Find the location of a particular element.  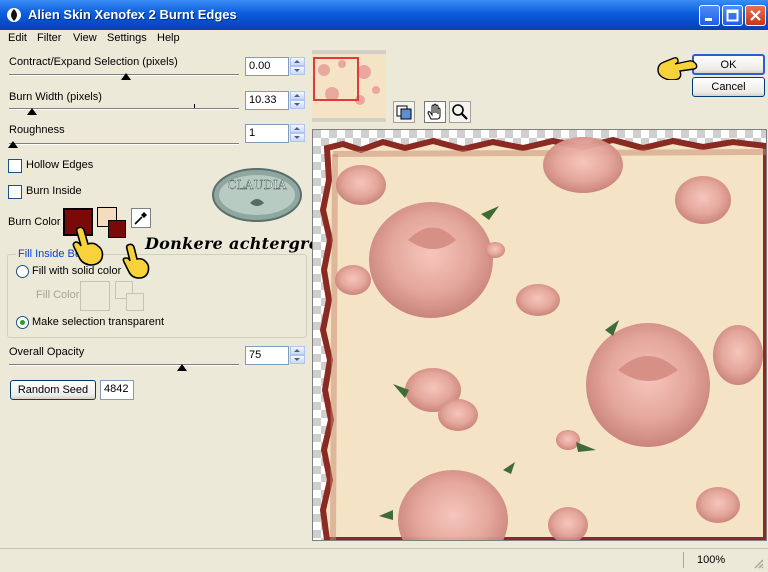

burn-width-spinner is located at coordinates (297, 100).